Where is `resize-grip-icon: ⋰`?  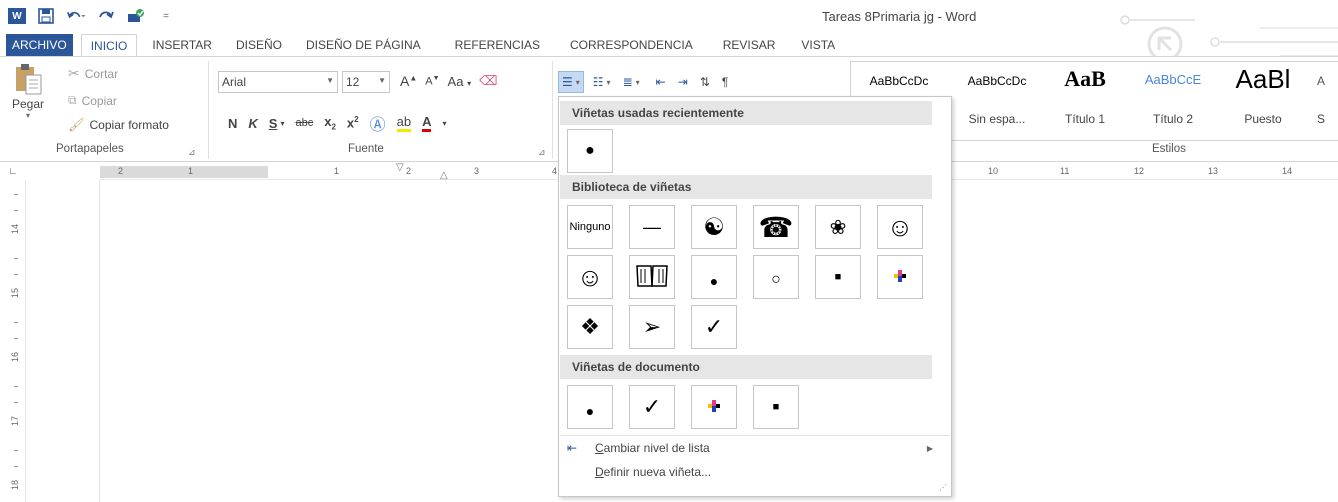 resize-grip-icon: ⋰ is located at coordinates (943, 487).